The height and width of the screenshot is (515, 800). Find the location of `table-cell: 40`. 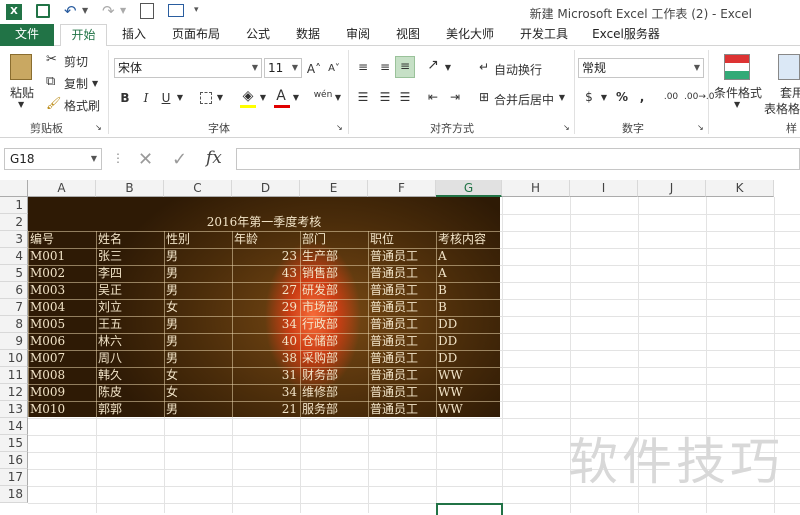

table-cell: 40 is located at coordinates (266, 341).